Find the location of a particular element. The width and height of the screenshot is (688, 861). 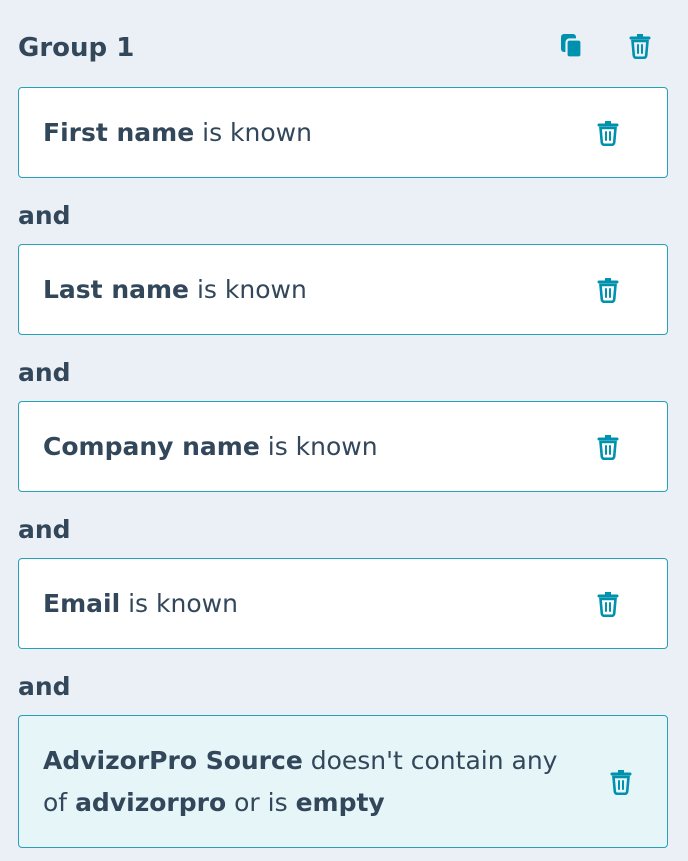

filter-card-last-name: Last name is known is located at coordinates (343, 289).